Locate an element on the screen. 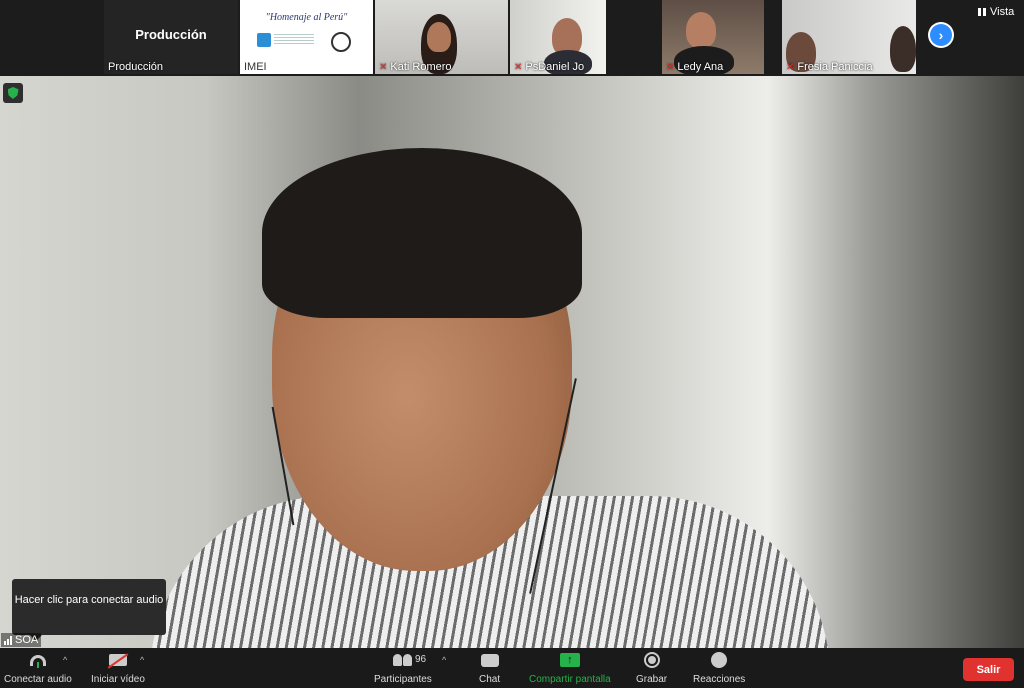 This screenshot has width=1024, height=688. imei-logo-icon is located at coordinates (264, 40).